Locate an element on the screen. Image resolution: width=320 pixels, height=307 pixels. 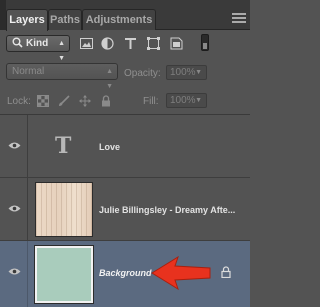
pixel-filter-icon is located at coordinates (86, 43).